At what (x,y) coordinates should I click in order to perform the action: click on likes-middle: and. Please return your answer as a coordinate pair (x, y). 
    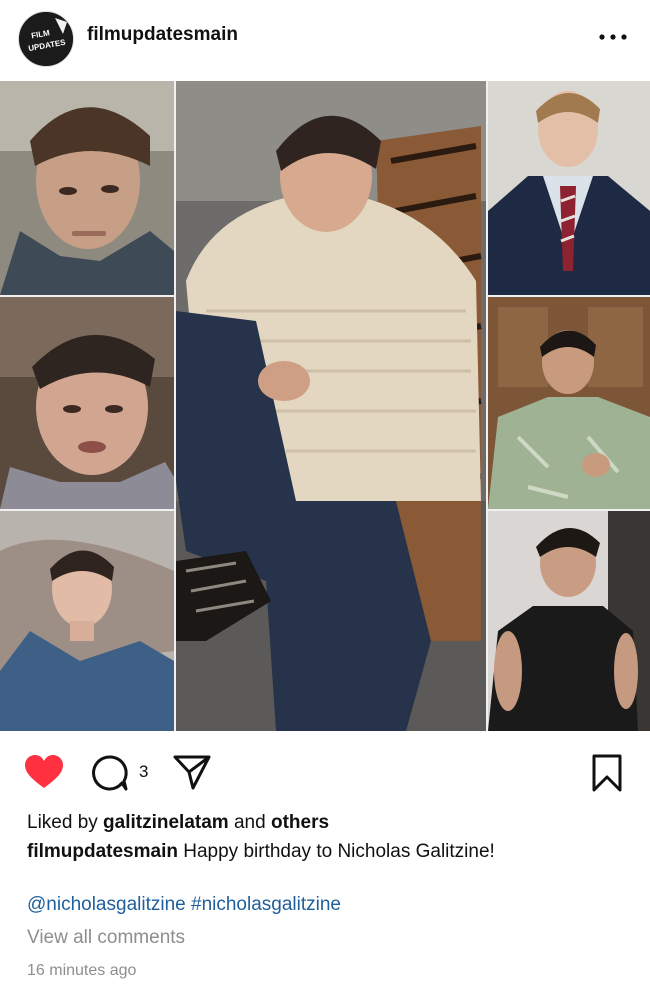
    Looking at the image, I should click on (249, 822).